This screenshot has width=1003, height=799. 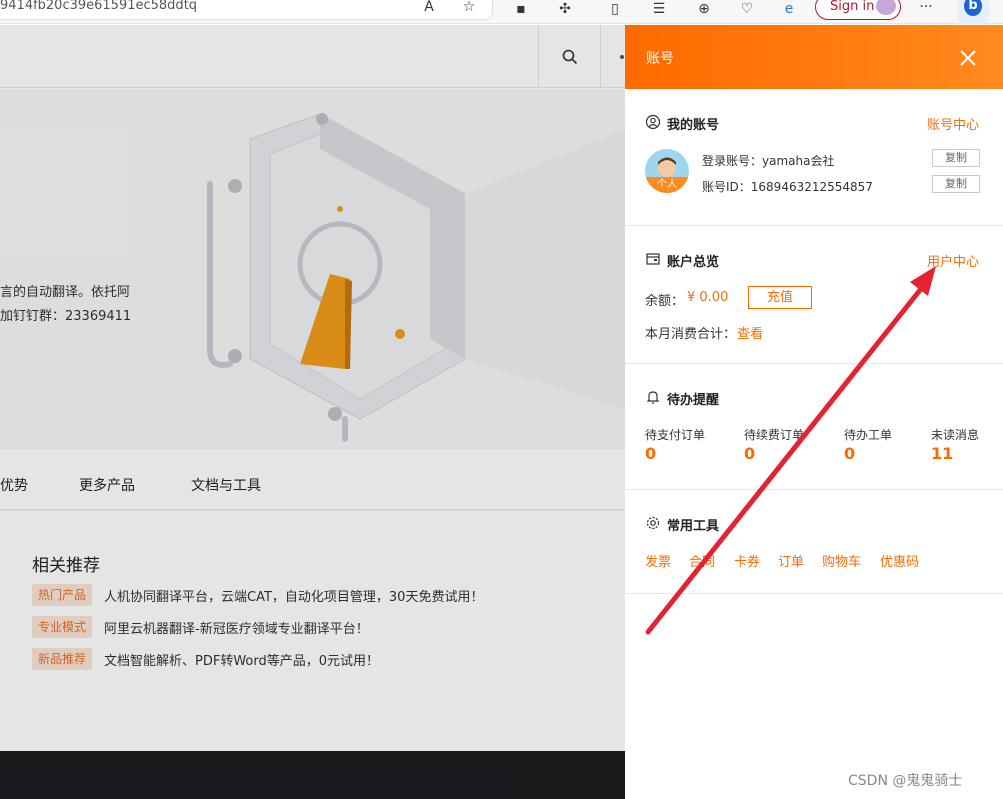 What do you see at coordinates (659, 10) in the screenshot?
I see `favorites-list-icon: ☰` at bounding box center [659, 10].